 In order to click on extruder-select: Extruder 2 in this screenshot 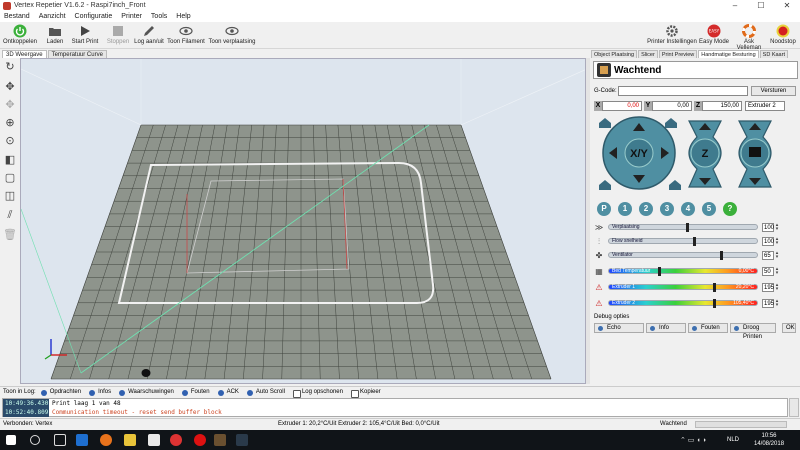, I will do `click(765, 106)`.